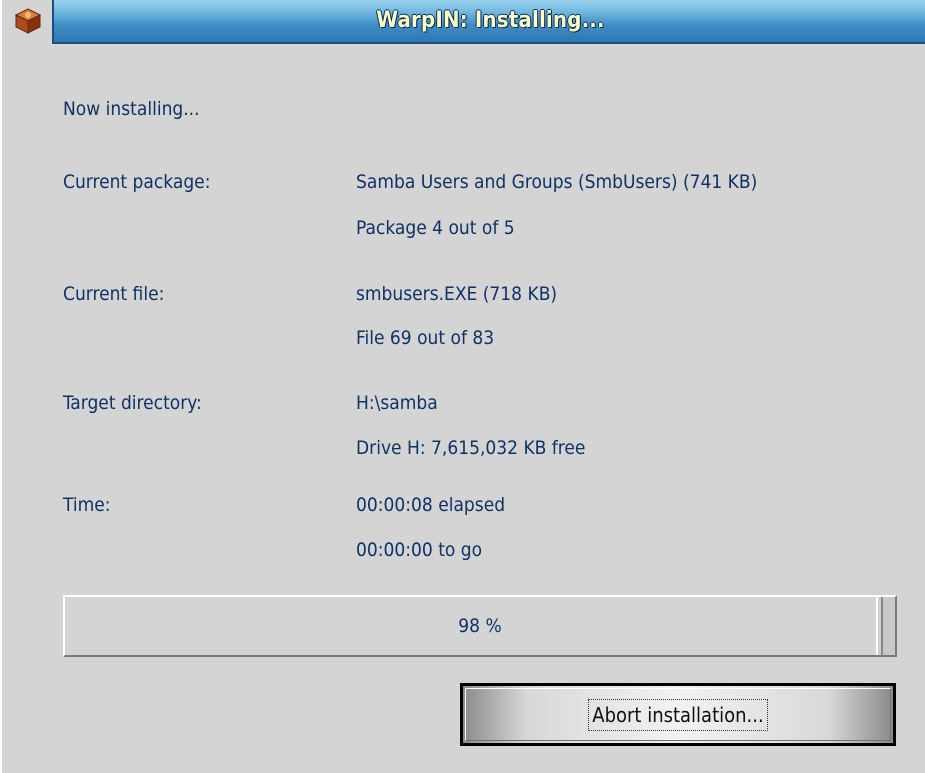 This screenshot has width=925, height=773. What do you see at coordinates (132, 403) in the screenshot?
I see `target-directory-label: Target directory:` at bounding box center [132, 403].